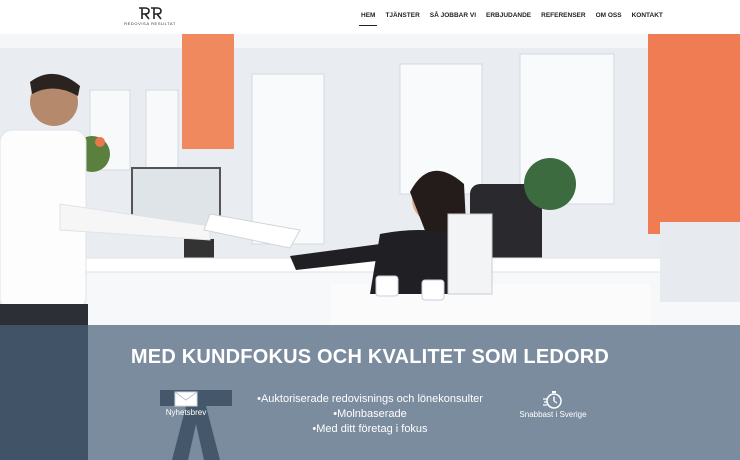  Describe the element at coordinates (563, 17) in the screenshot. I see `nav-item-referenser: REFERENSER` at that location.